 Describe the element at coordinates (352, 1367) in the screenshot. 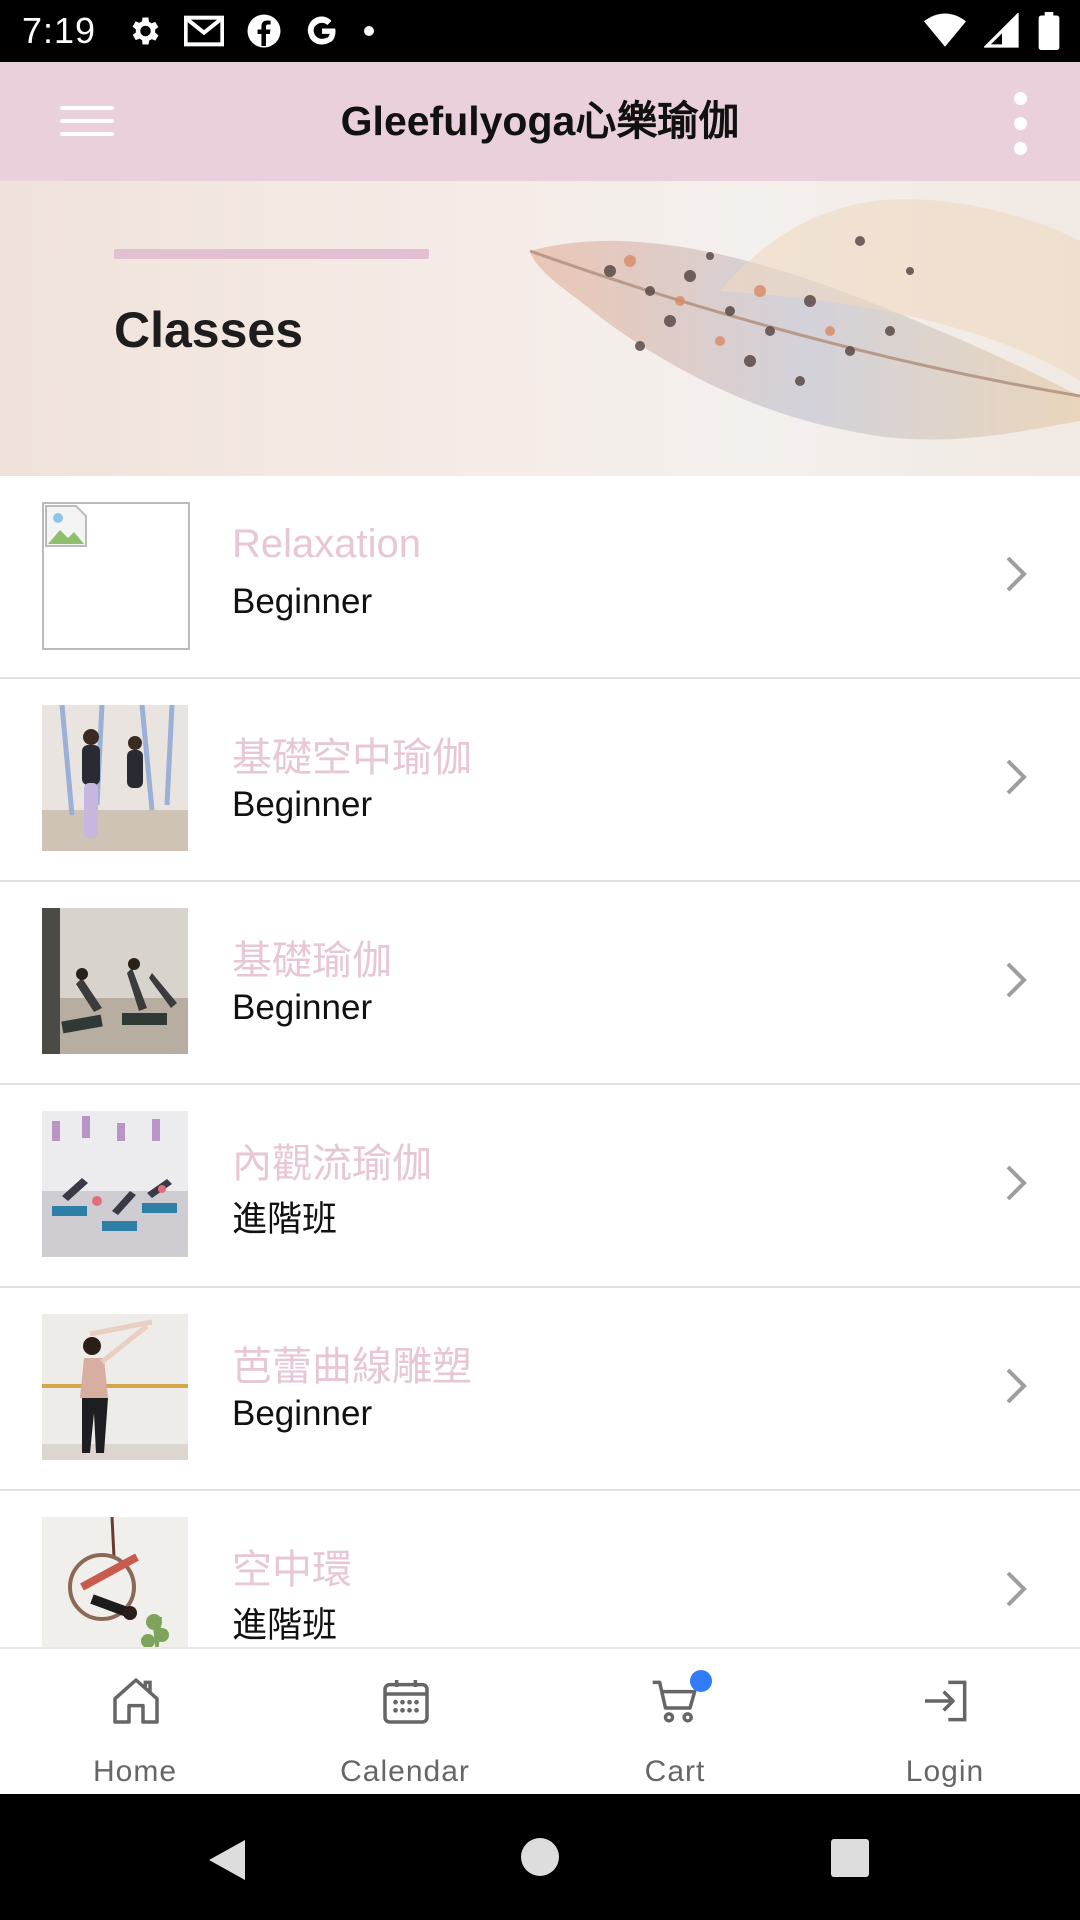

I see `class-title: 芭蕾曲線雕塑` at that location.